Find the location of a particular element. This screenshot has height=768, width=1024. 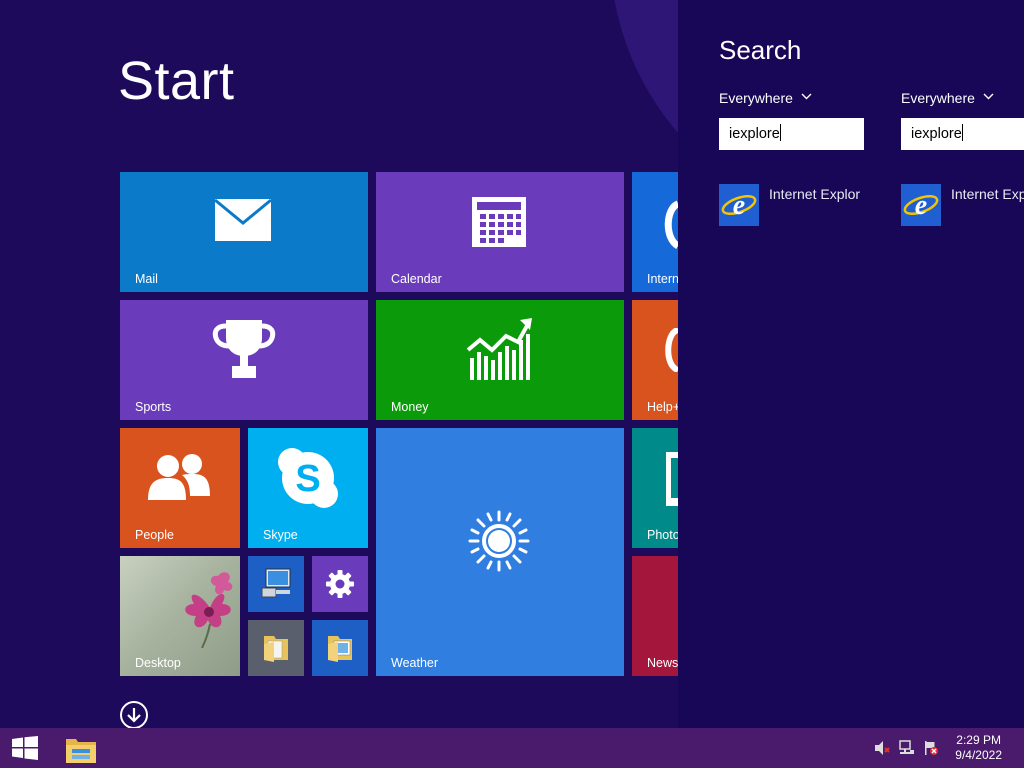

tile-desktop: Desktop is located at coordinates (180, 616).